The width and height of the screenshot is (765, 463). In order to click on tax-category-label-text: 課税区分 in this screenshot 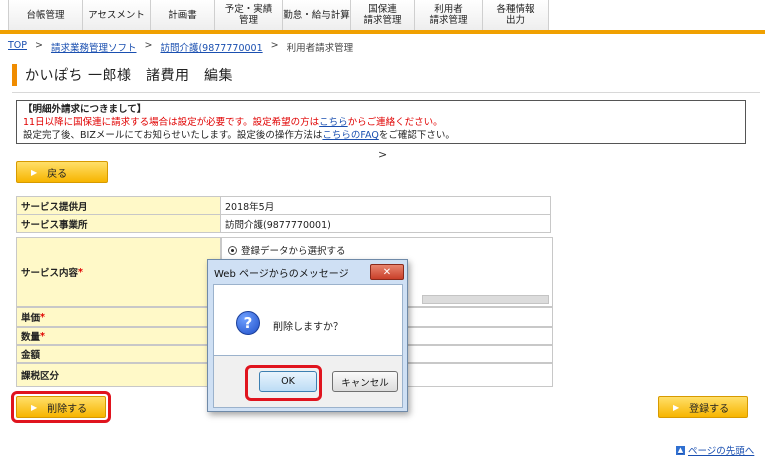, I will do `click(40, 376)`.